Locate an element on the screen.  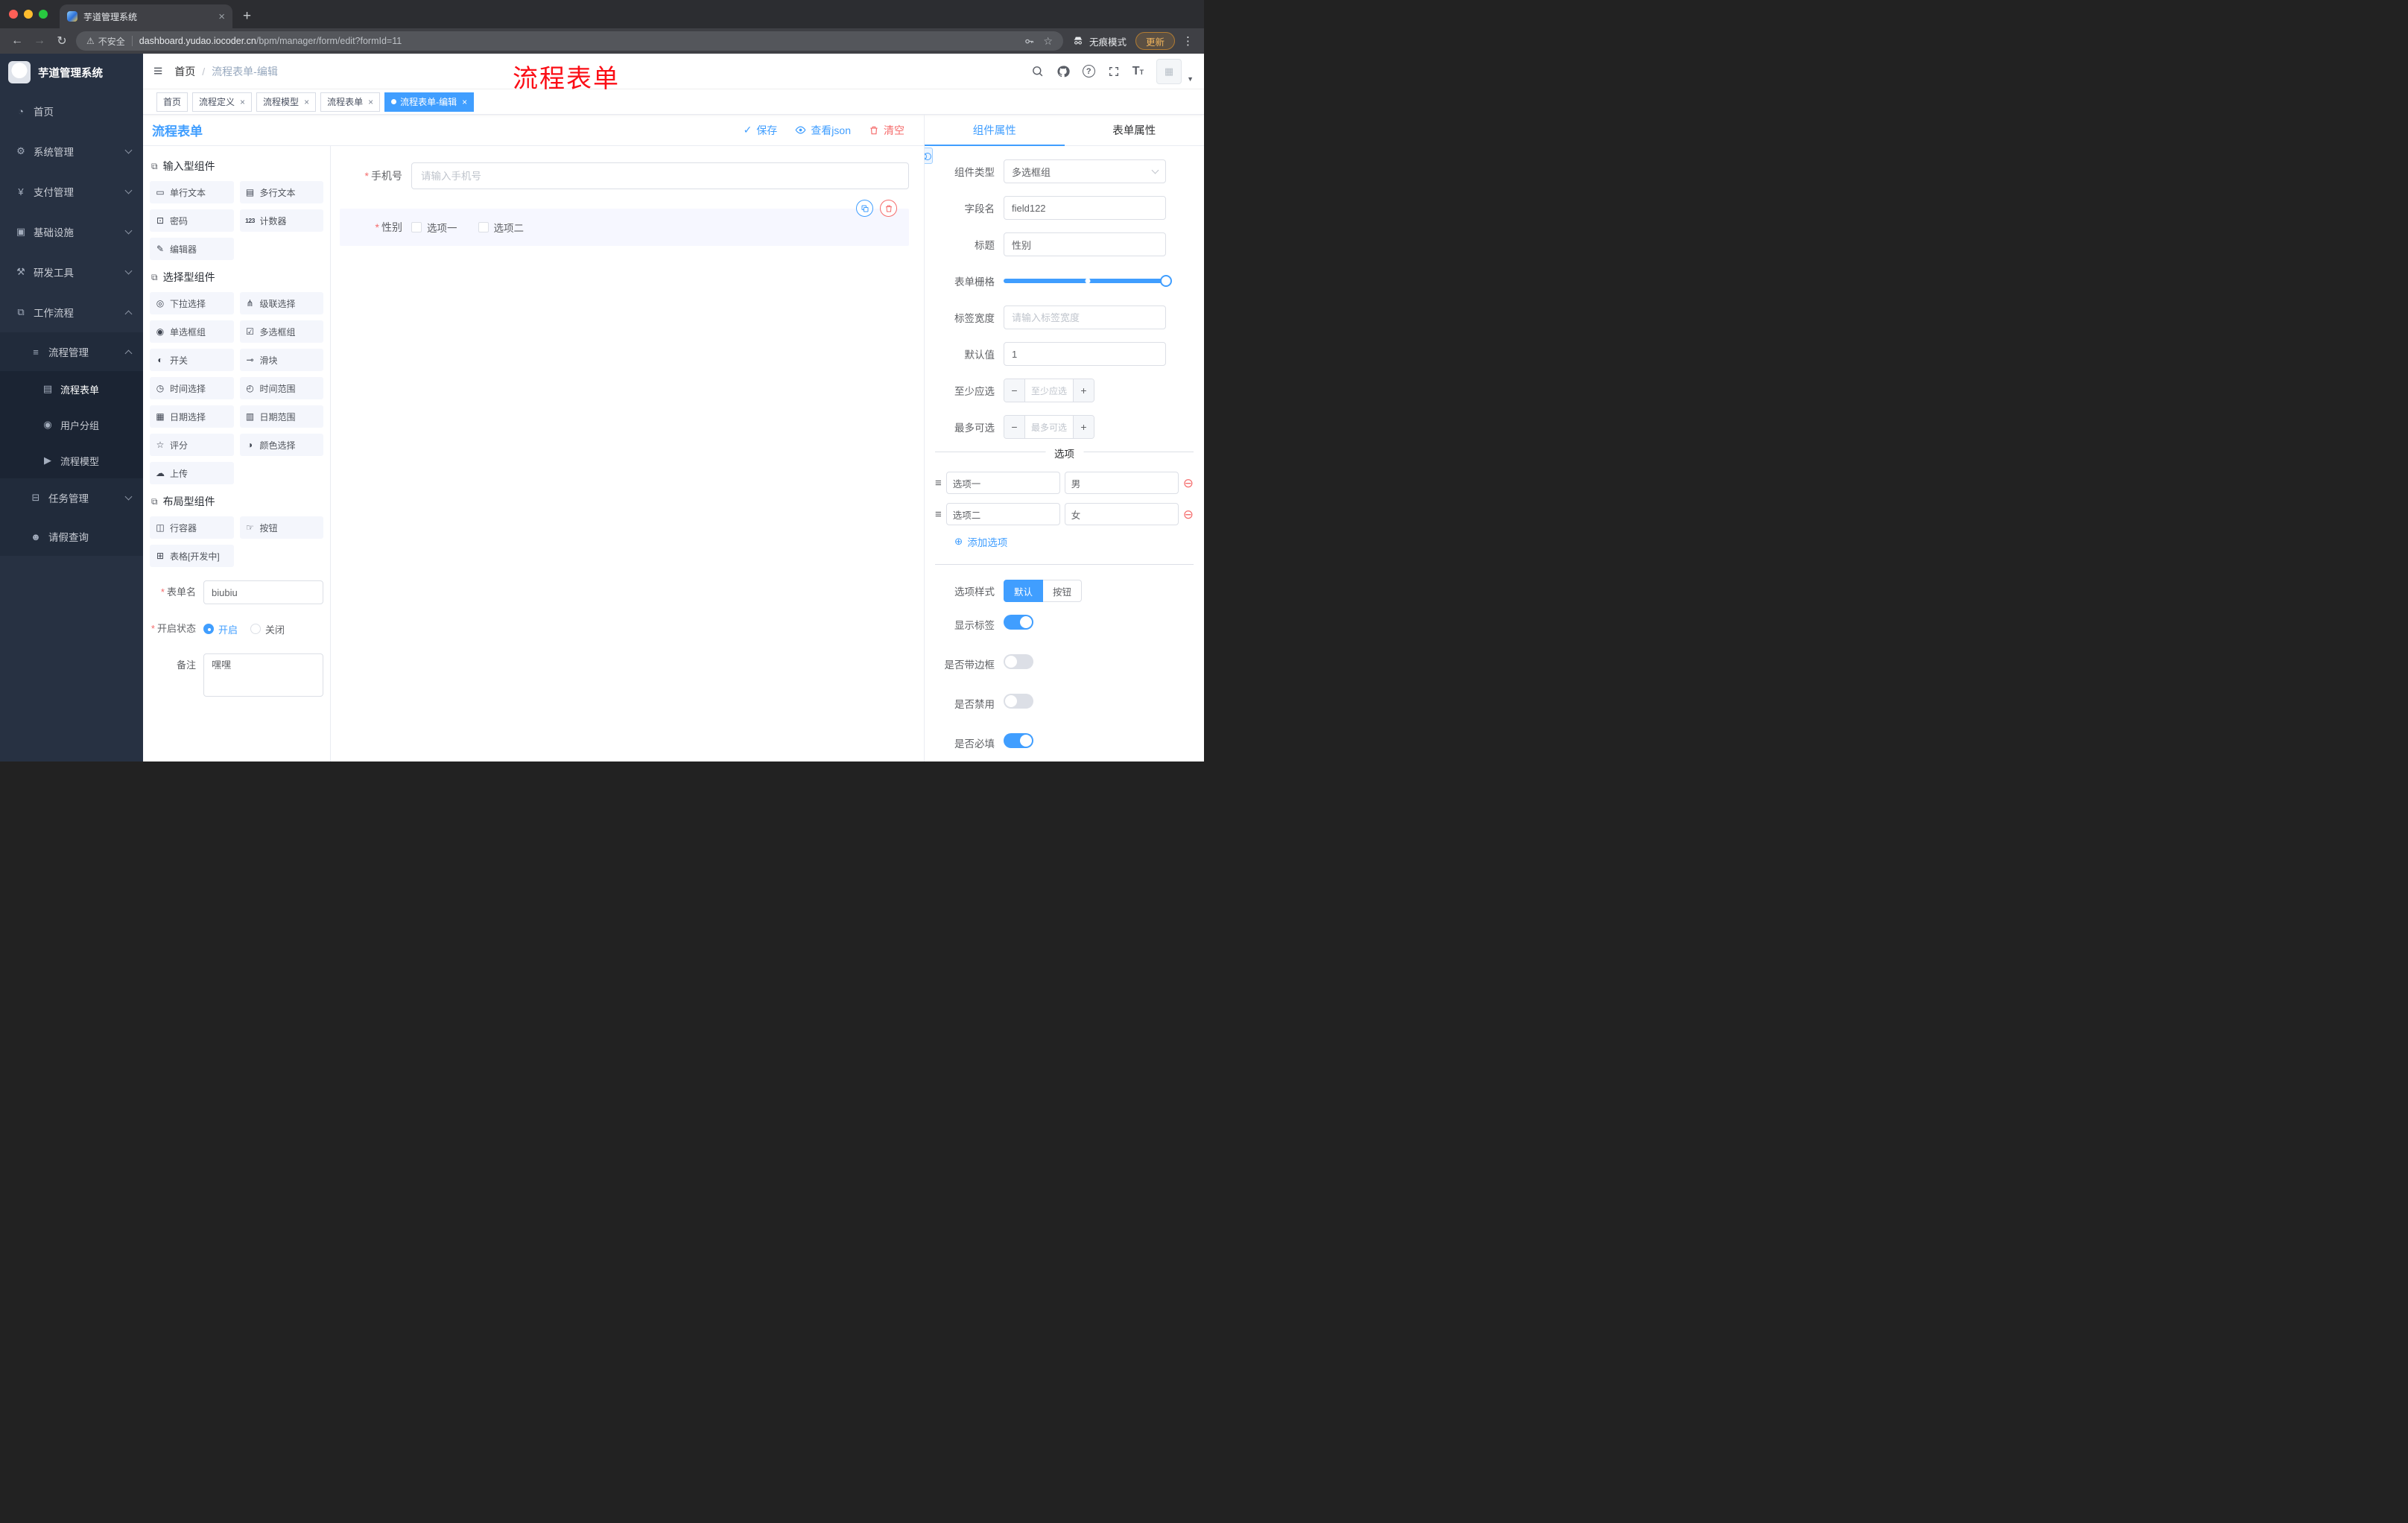
tag-process-form-edit: 流程表单-编辑 × is located at coordinates (429, 102).